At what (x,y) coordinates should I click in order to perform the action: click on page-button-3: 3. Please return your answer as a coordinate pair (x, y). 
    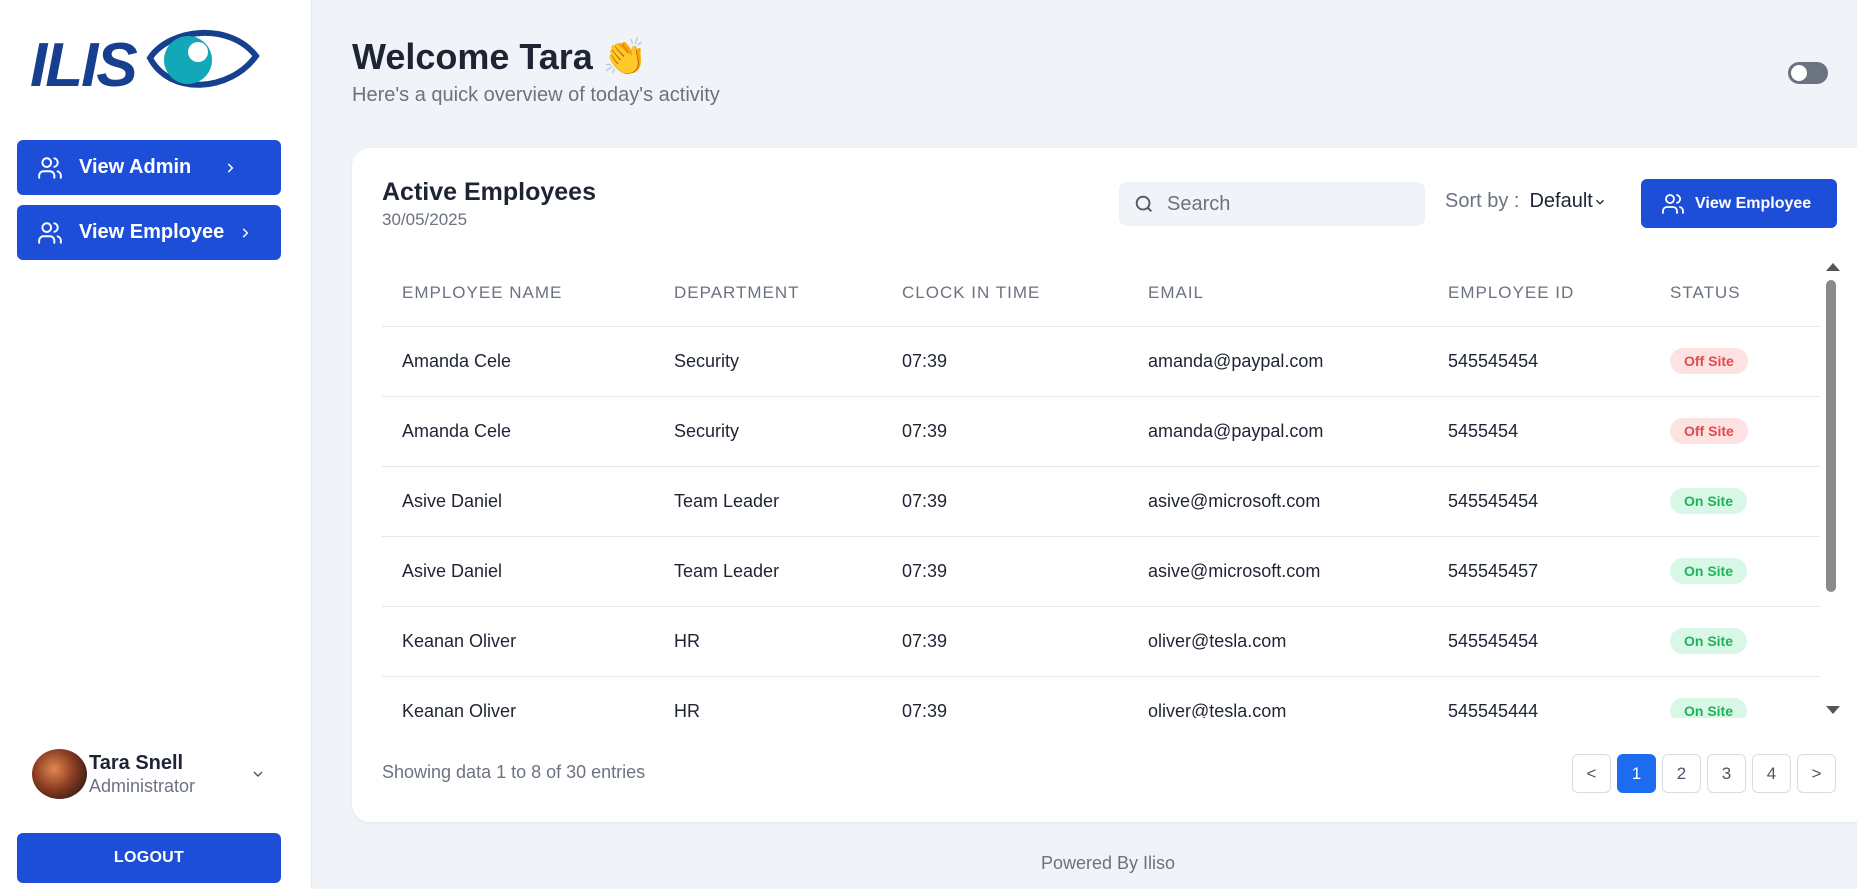
    Looking at the image, I should click on (1726, 773).